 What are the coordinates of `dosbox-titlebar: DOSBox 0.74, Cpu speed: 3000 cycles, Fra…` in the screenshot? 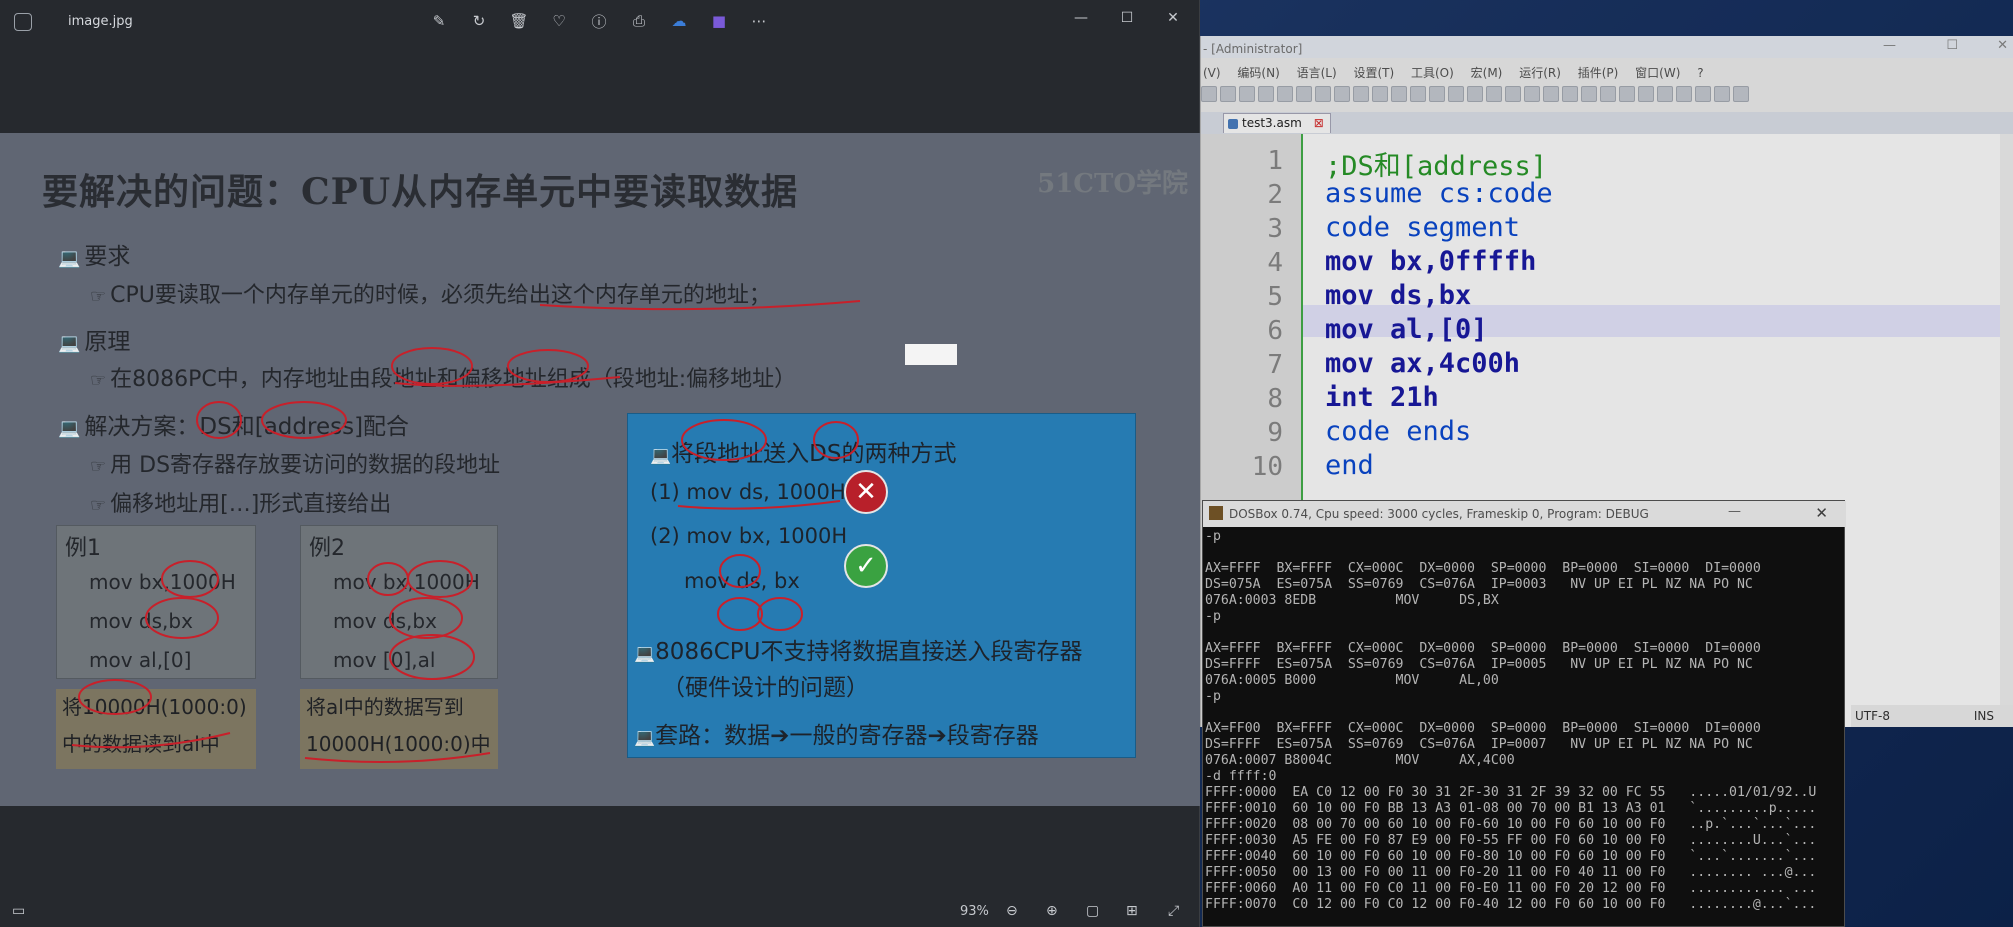 It's located at (1524, 514).